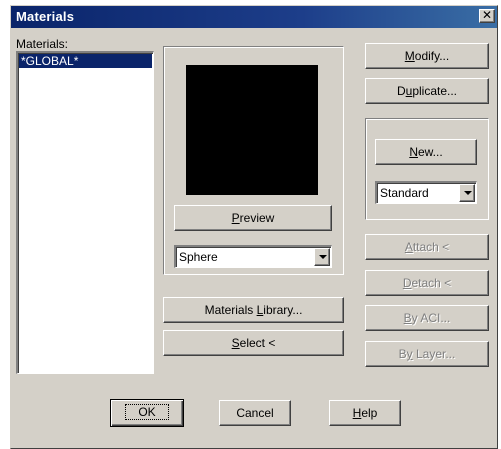 Image resolution: width=501 pixels, height=449 pixels. What do you see at coordinates (253, 256) in the screenshot?
I see `preview-shape-select: Sphere` at bounding box center [253, 256].